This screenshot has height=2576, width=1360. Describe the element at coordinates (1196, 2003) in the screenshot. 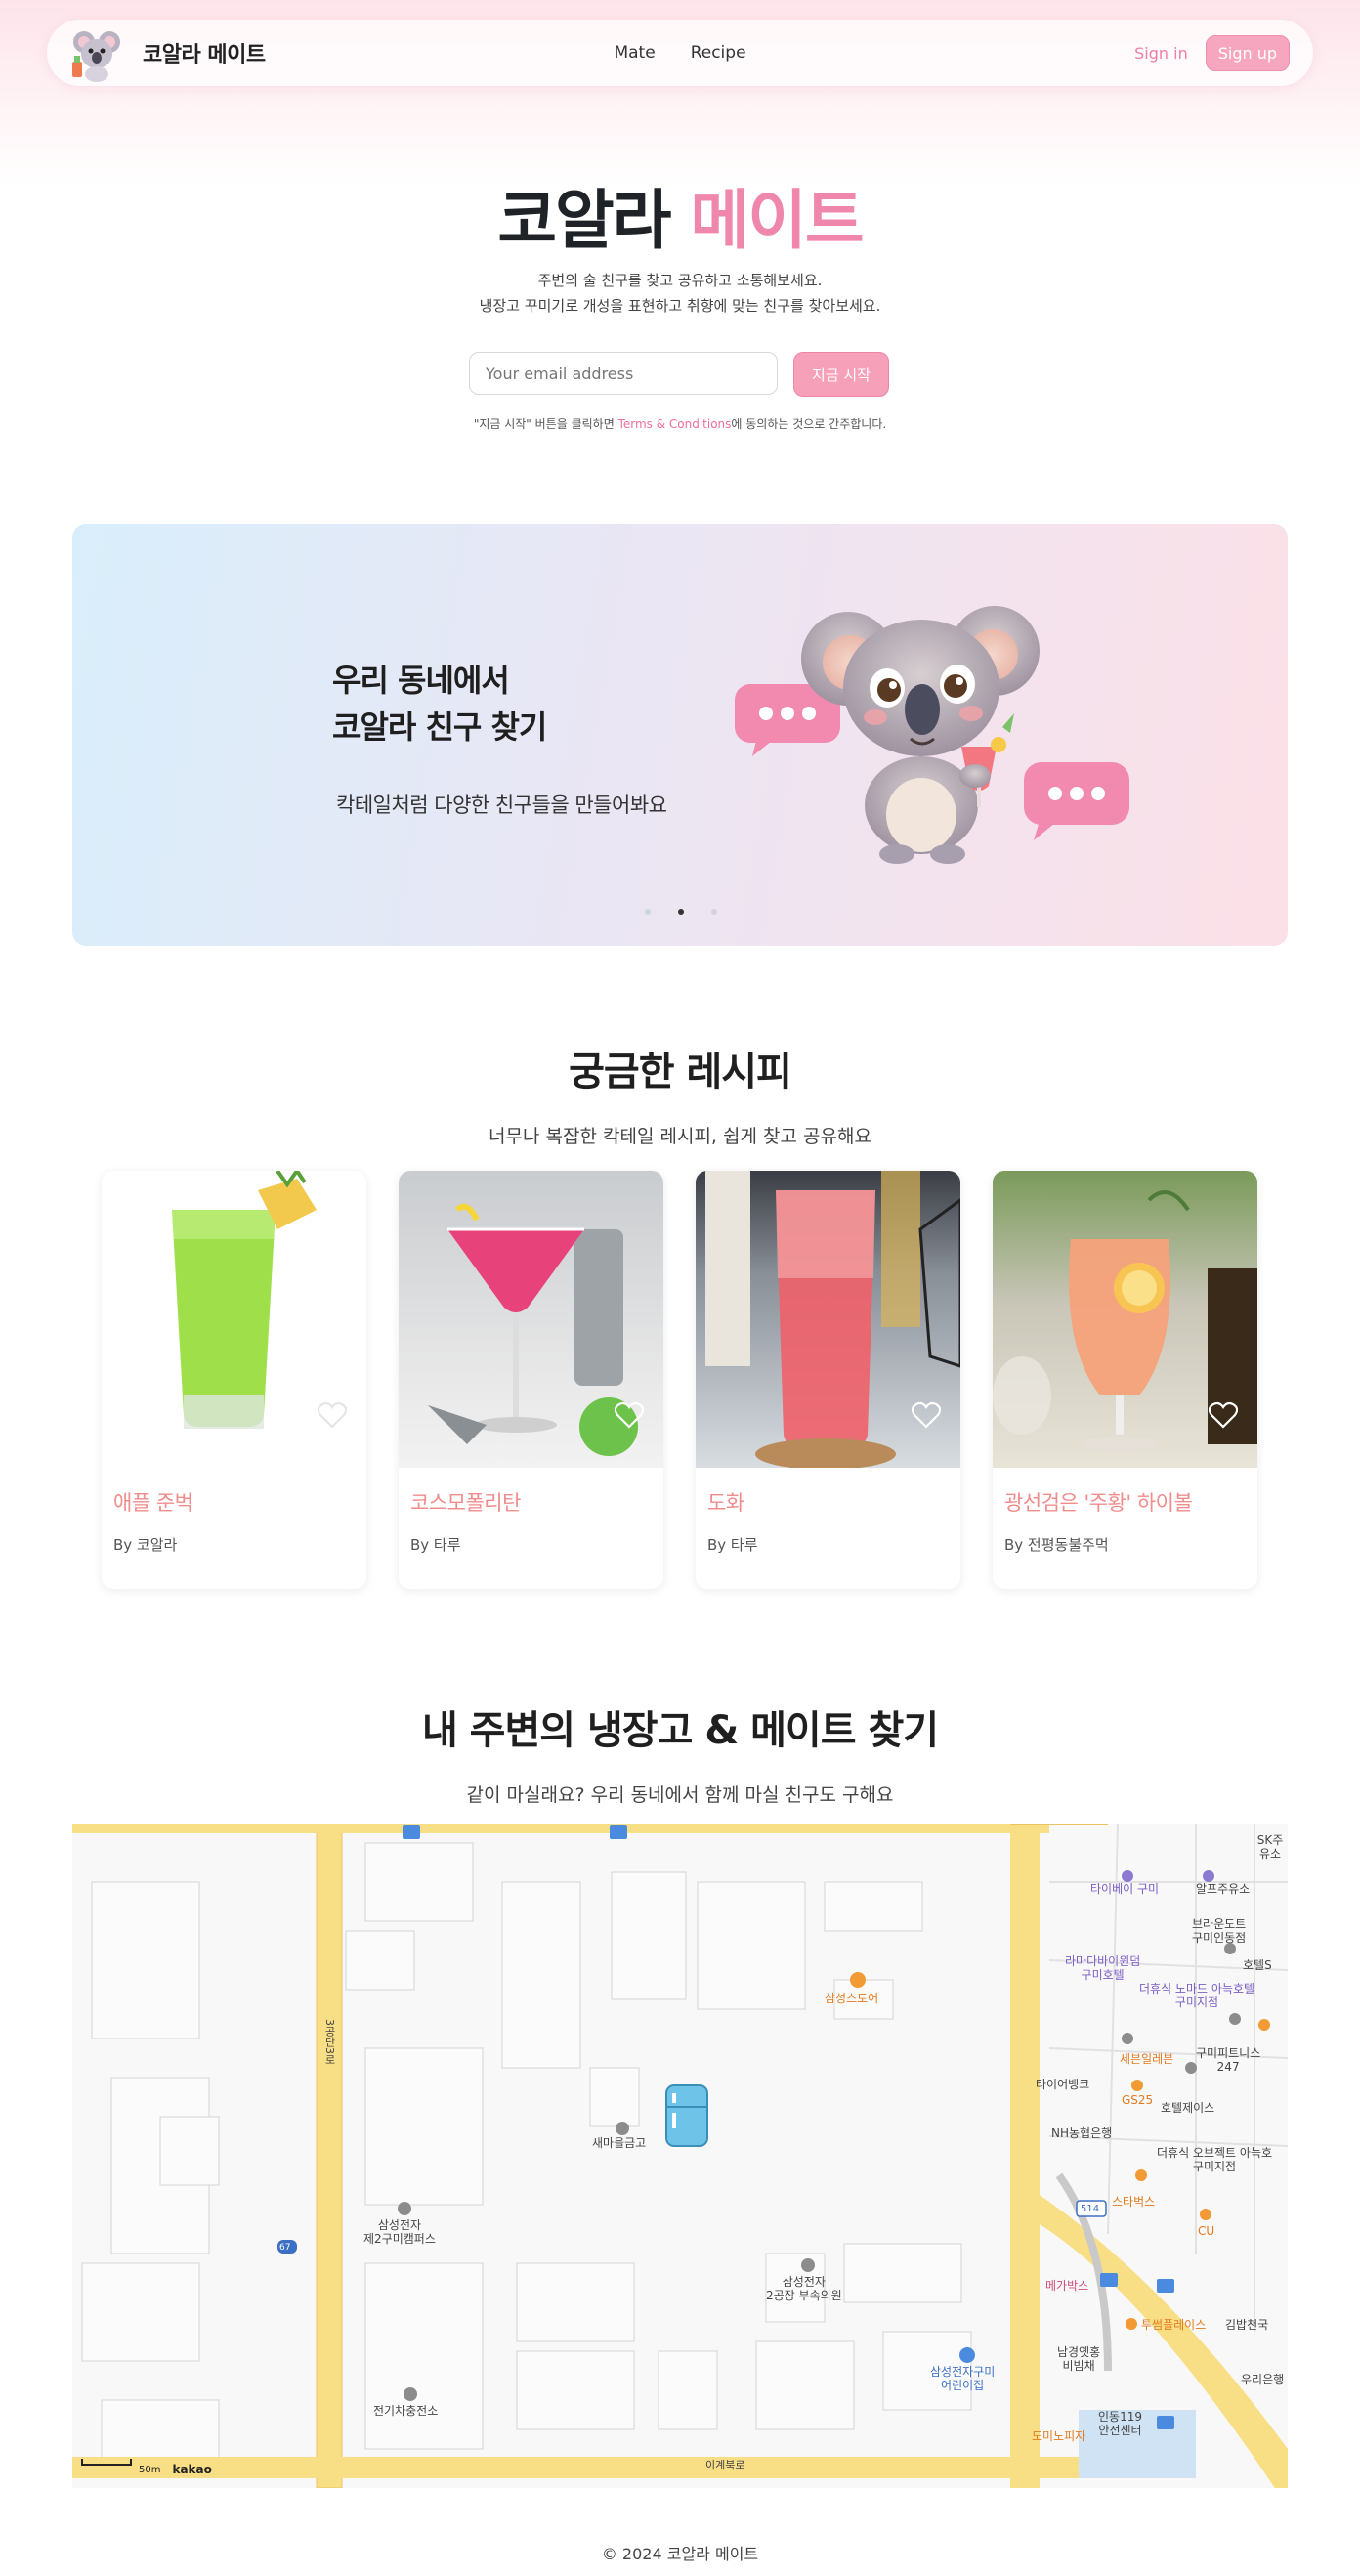

I see `map-poi-nomad-line-2: 구미지점` at that location.